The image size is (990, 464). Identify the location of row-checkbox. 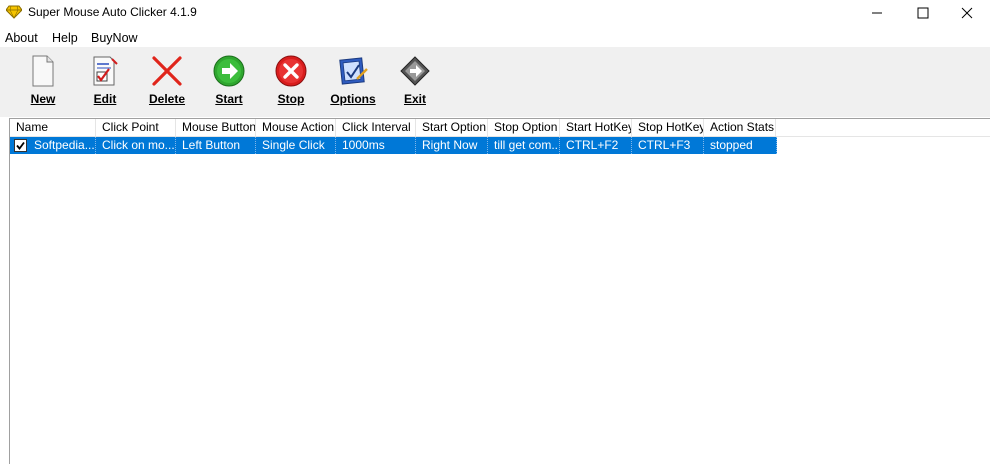
(20, 145).